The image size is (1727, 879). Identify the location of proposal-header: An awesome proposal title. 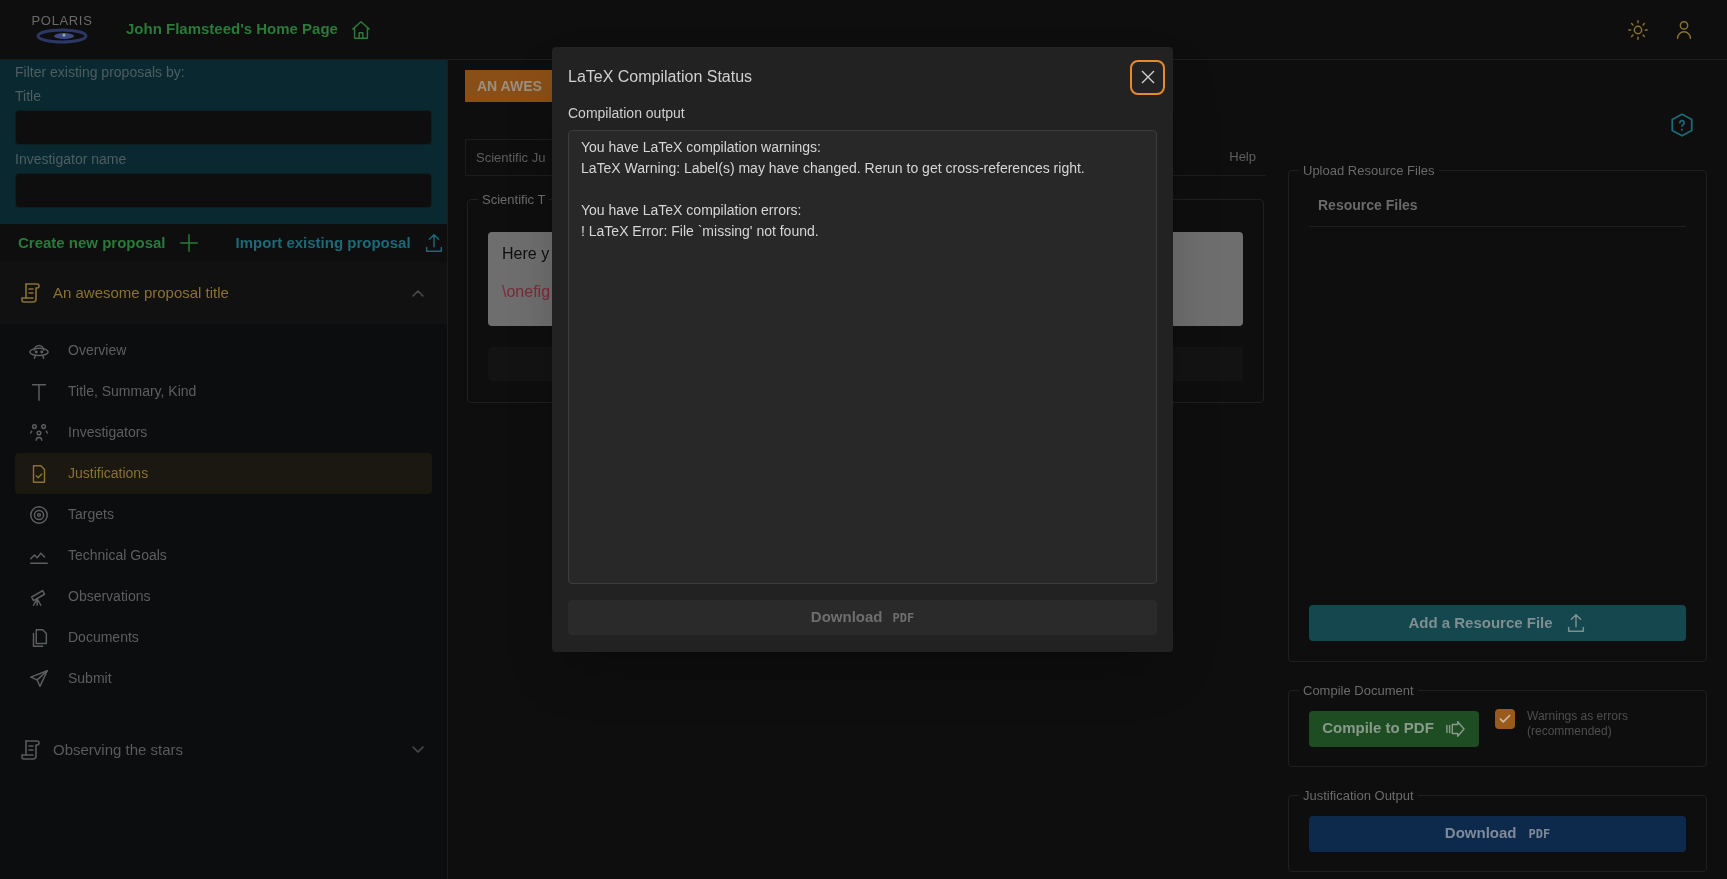
(223, 293).